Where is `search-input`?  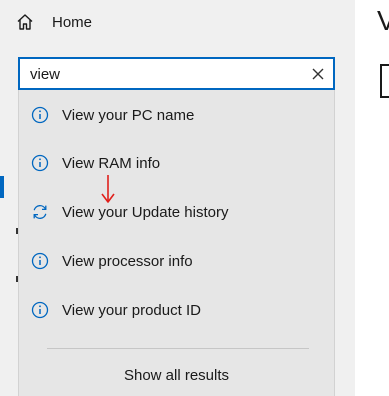 search-input is located at coordinates (165, 74).